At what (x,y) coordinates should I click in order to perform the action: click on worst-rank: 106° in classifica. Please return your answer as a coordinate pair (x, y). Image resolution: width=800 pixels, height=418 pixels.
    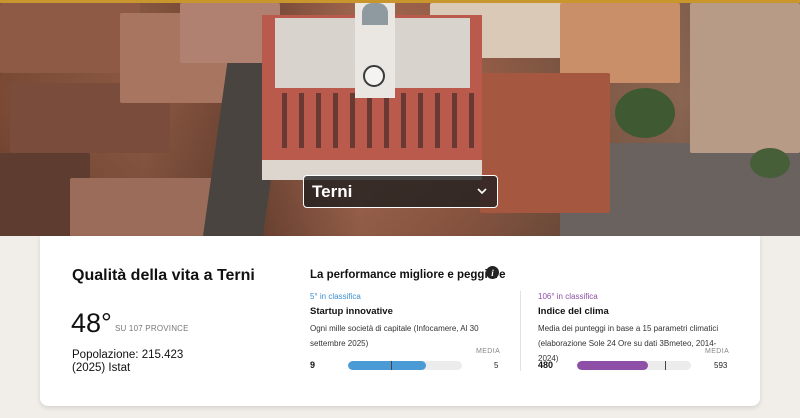
    Looking at the image, I should click on (568, 296).